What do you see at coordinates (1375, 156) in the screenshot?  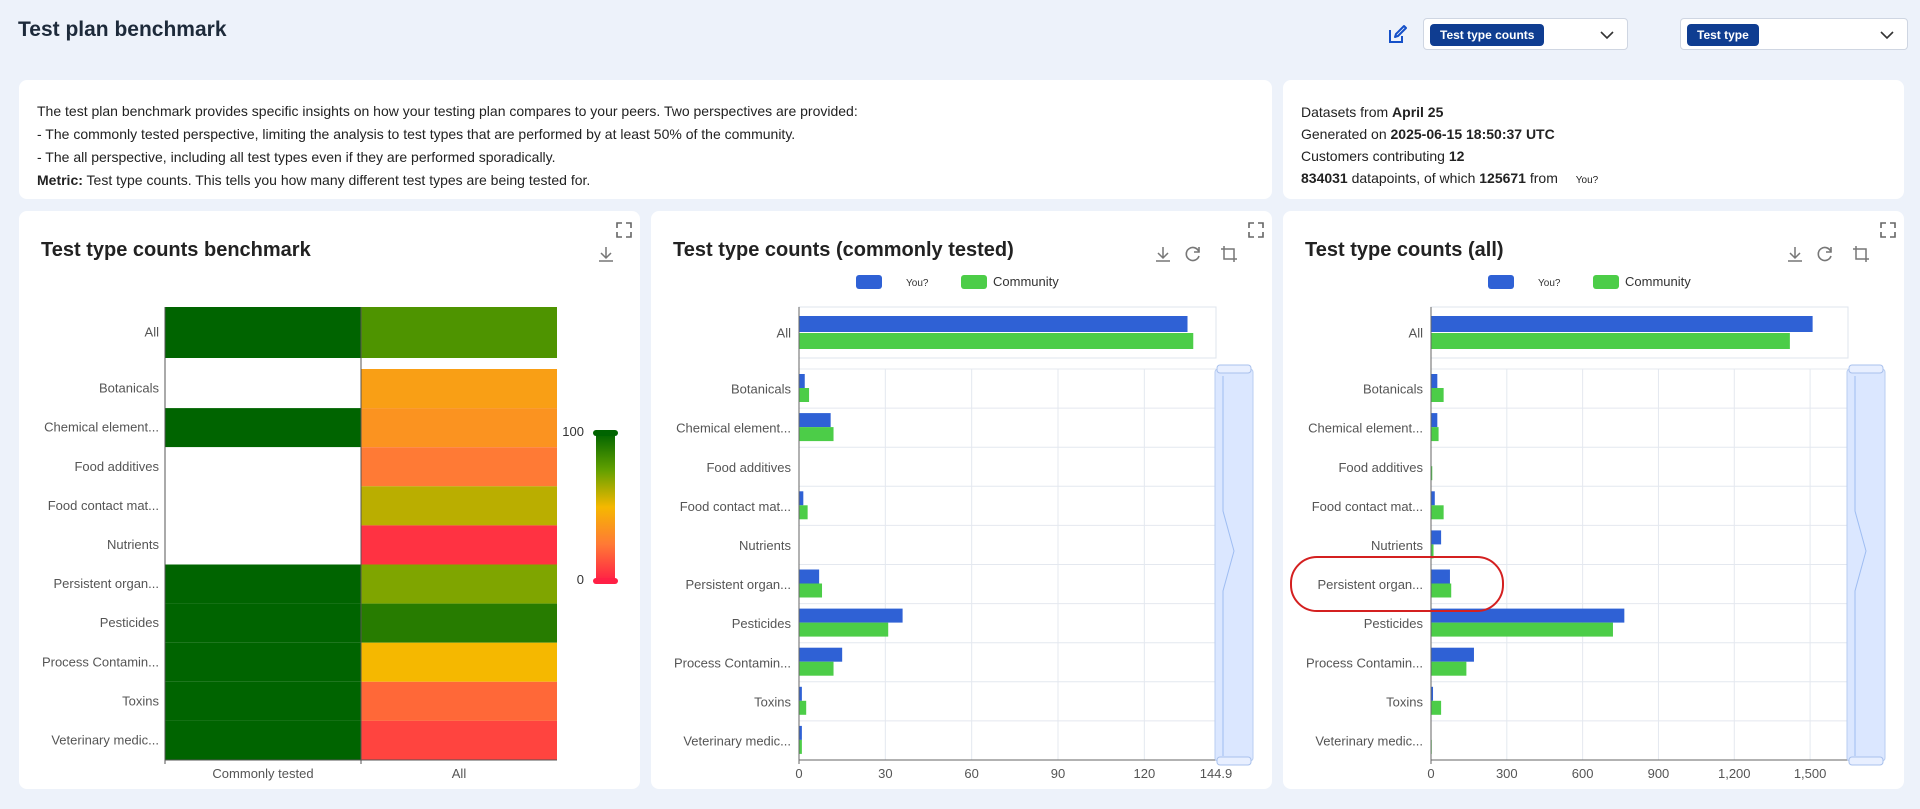 I see `customers-label: Customers contributing` at bounding box center [1375, 156].